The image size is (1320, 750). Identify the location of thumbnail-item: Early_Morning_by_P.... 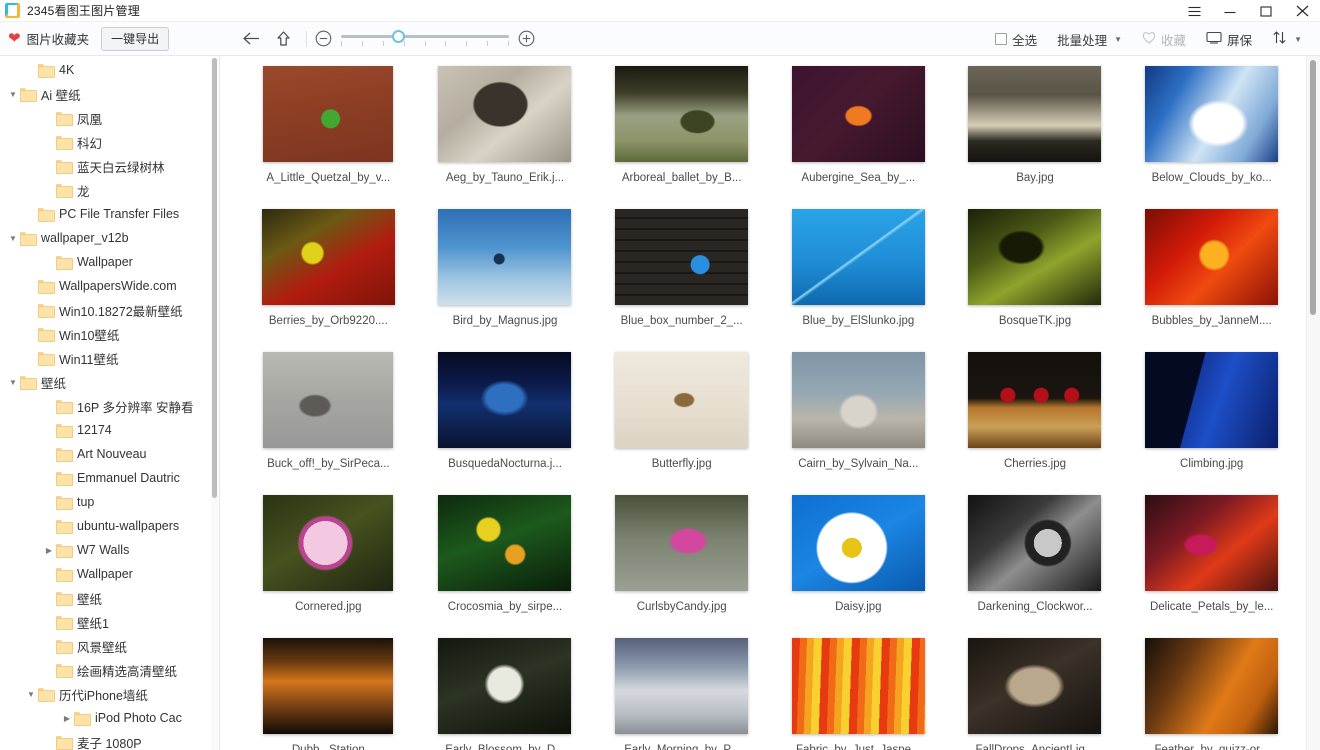
(681, 693).